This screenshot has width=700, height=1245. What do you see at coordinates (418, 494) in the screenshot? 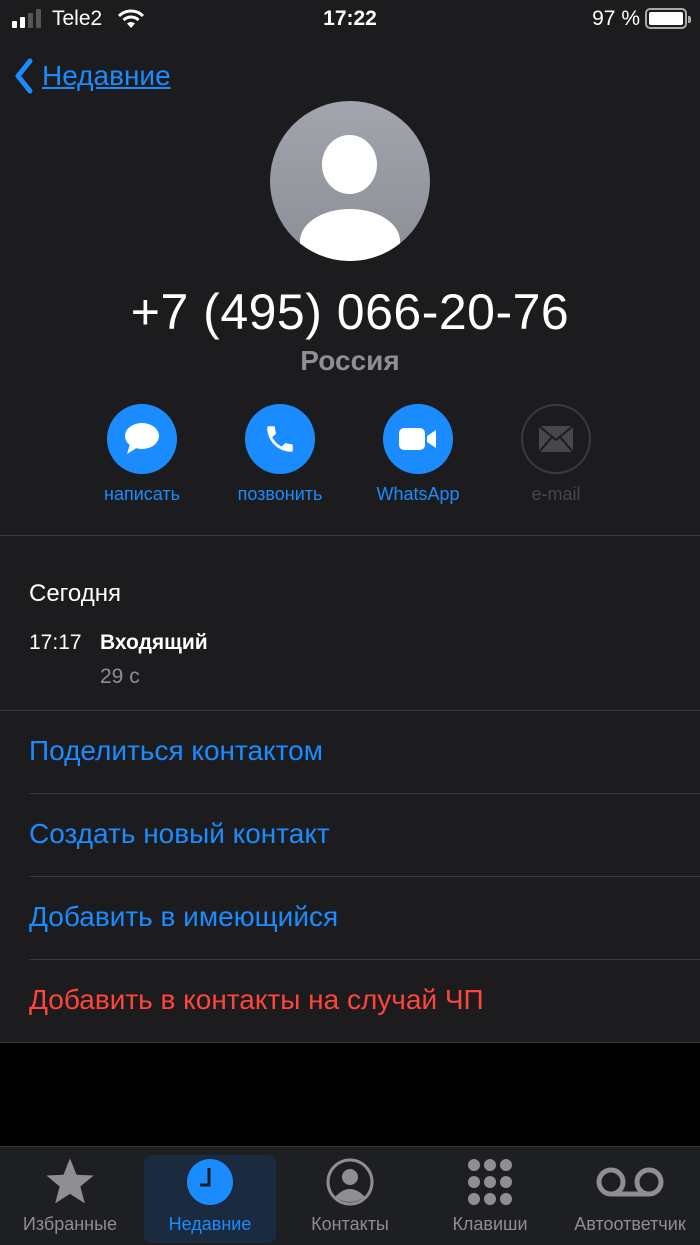
I see `whatsapp-label: WhatsApp` at bounding box center [418, 494].